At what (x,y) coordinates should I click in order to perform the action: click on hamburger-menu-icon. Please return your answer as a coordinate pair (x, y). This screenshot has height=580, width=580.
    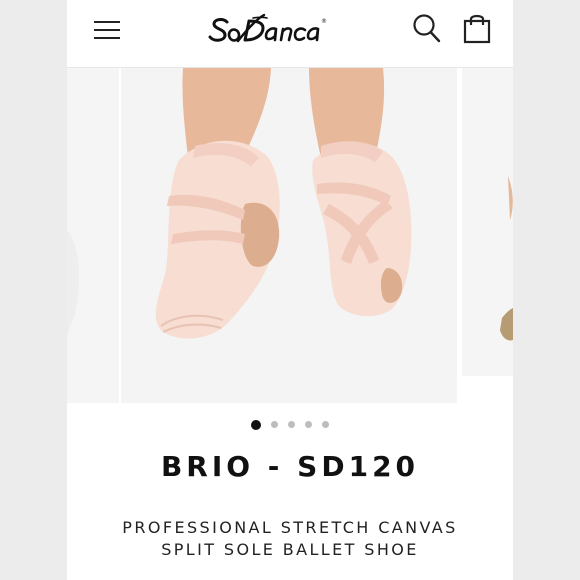
    Looking at the image, I should click on (107, 30).